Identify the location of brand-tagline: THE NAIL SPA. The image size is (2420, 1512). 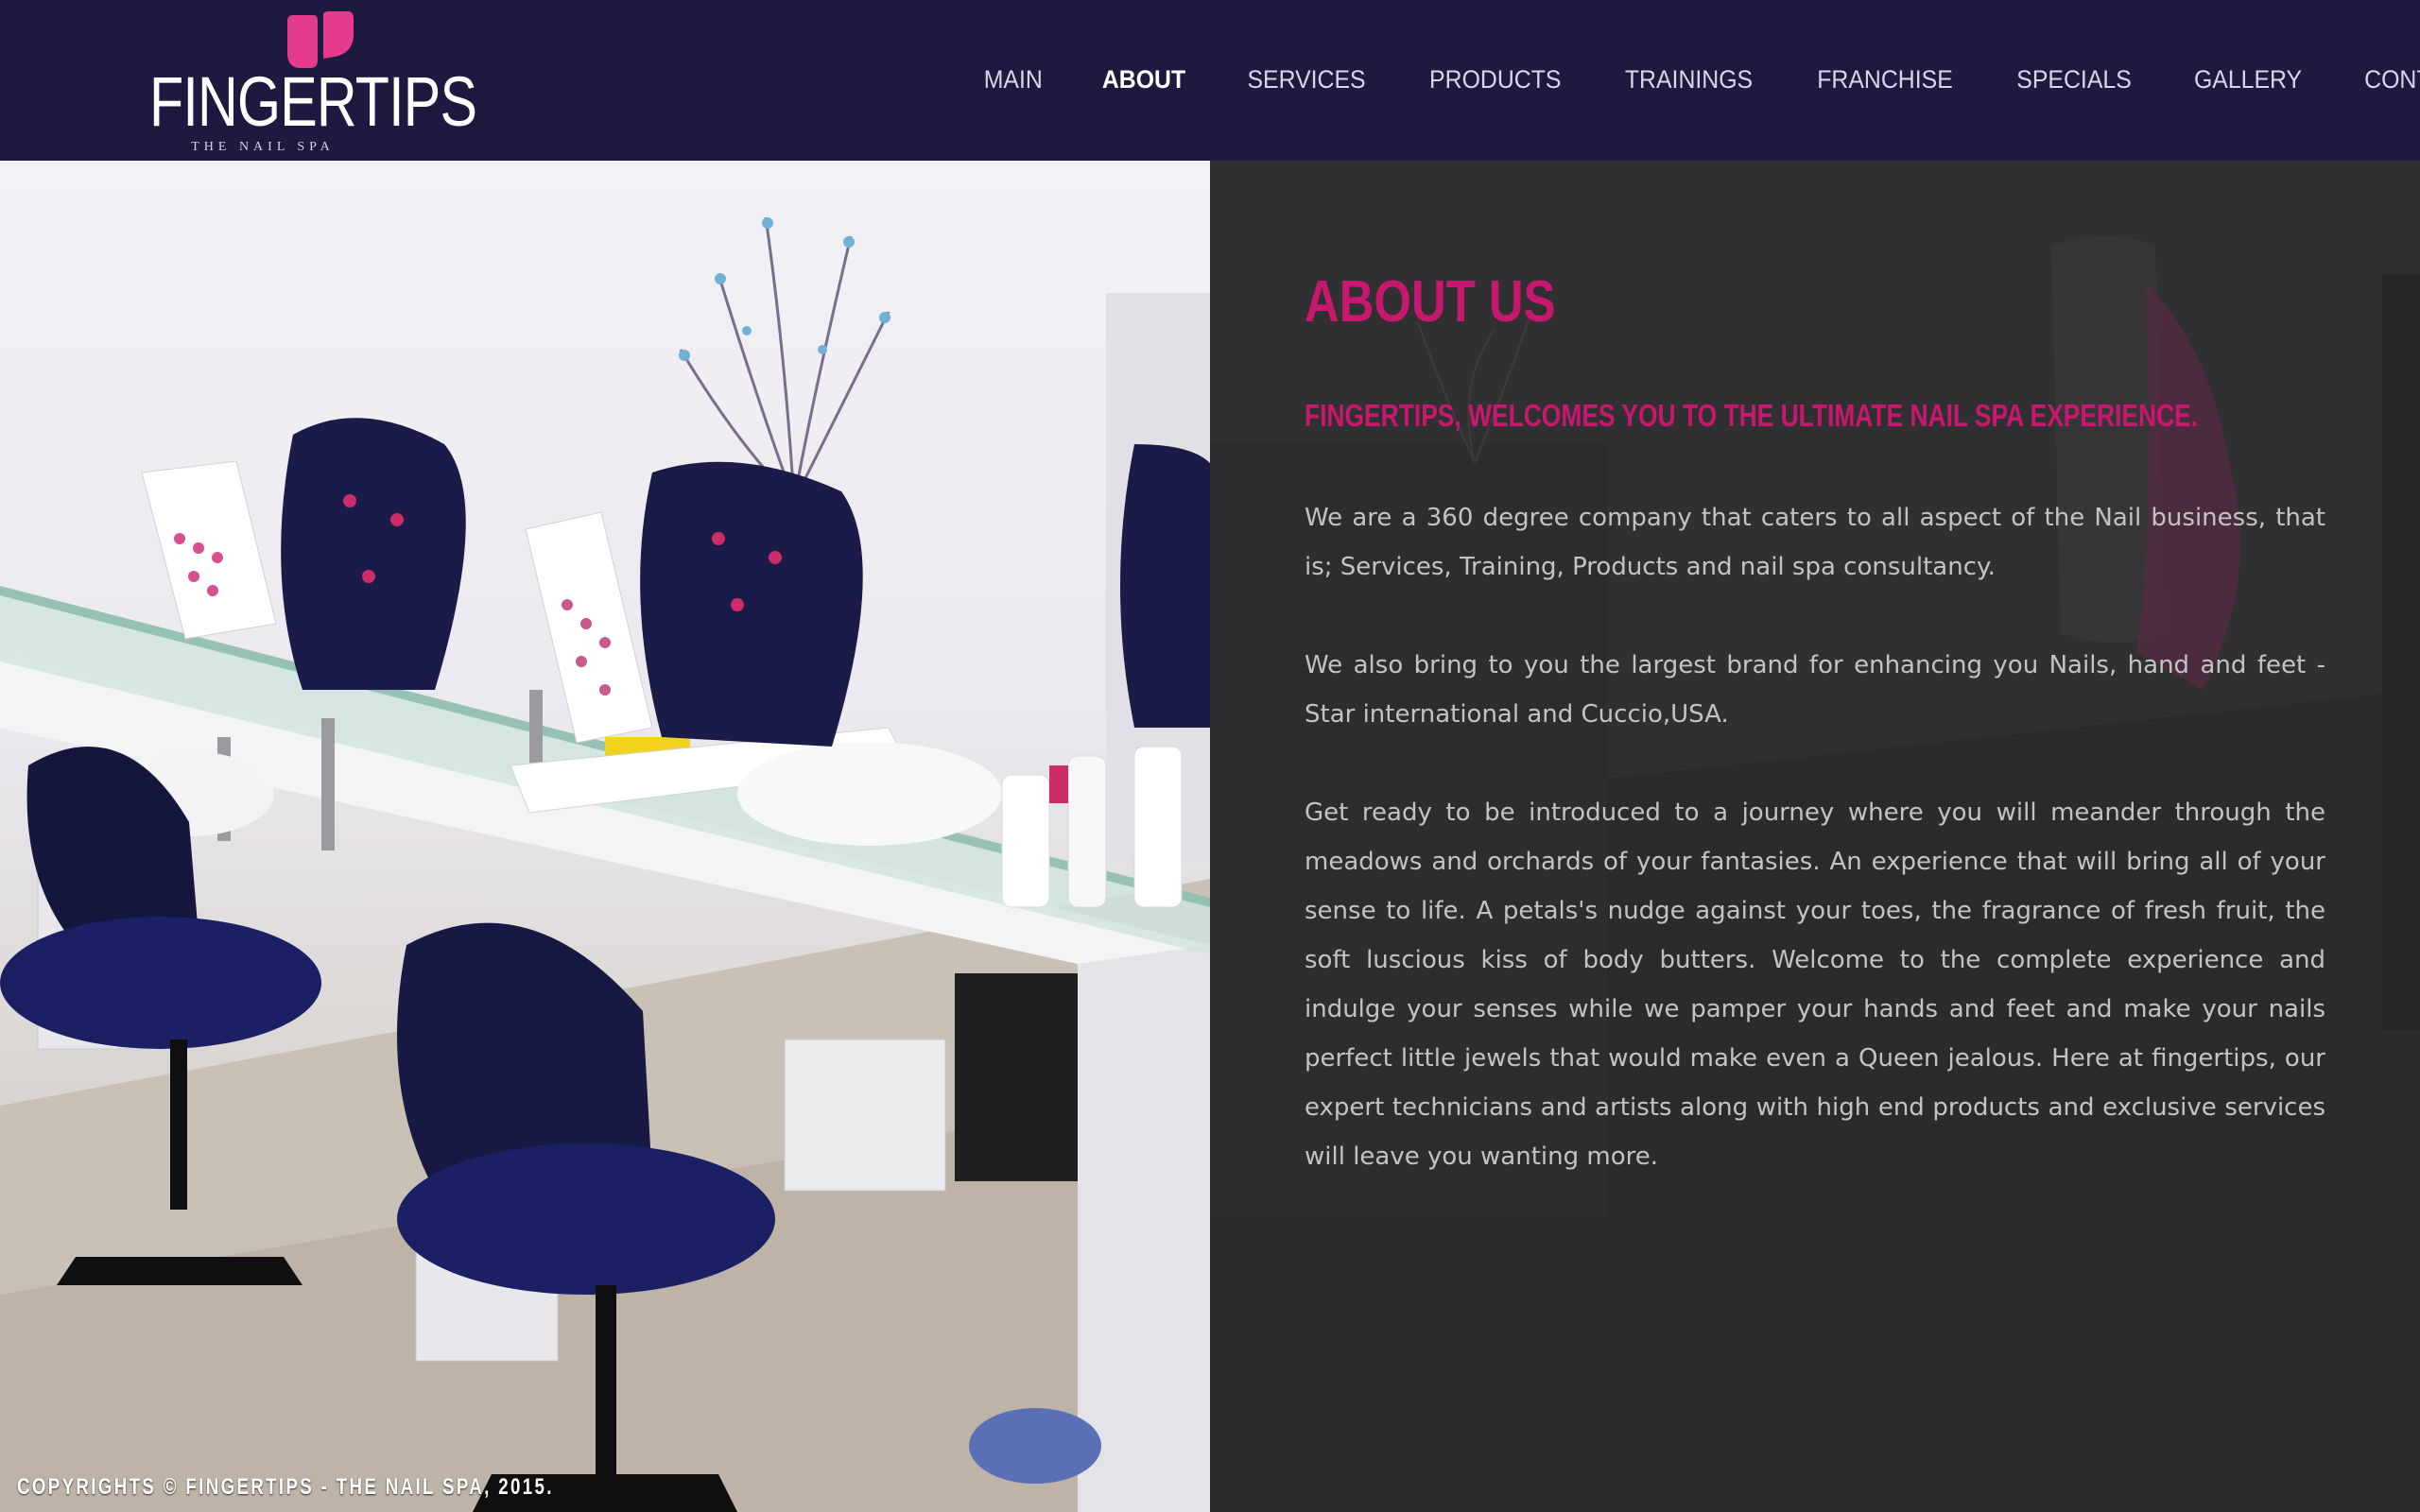
(263, 147).